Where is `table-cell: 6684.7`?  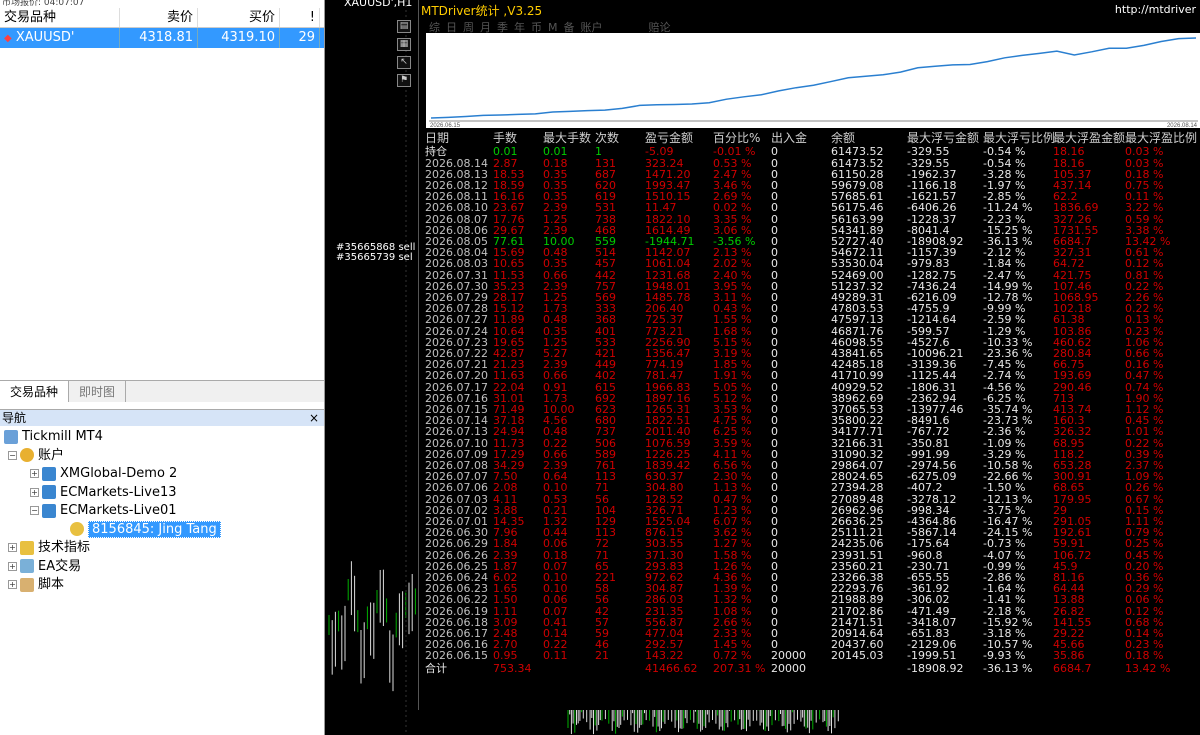 table-cell: 6684.7 is located at coordinates (1072, 668).